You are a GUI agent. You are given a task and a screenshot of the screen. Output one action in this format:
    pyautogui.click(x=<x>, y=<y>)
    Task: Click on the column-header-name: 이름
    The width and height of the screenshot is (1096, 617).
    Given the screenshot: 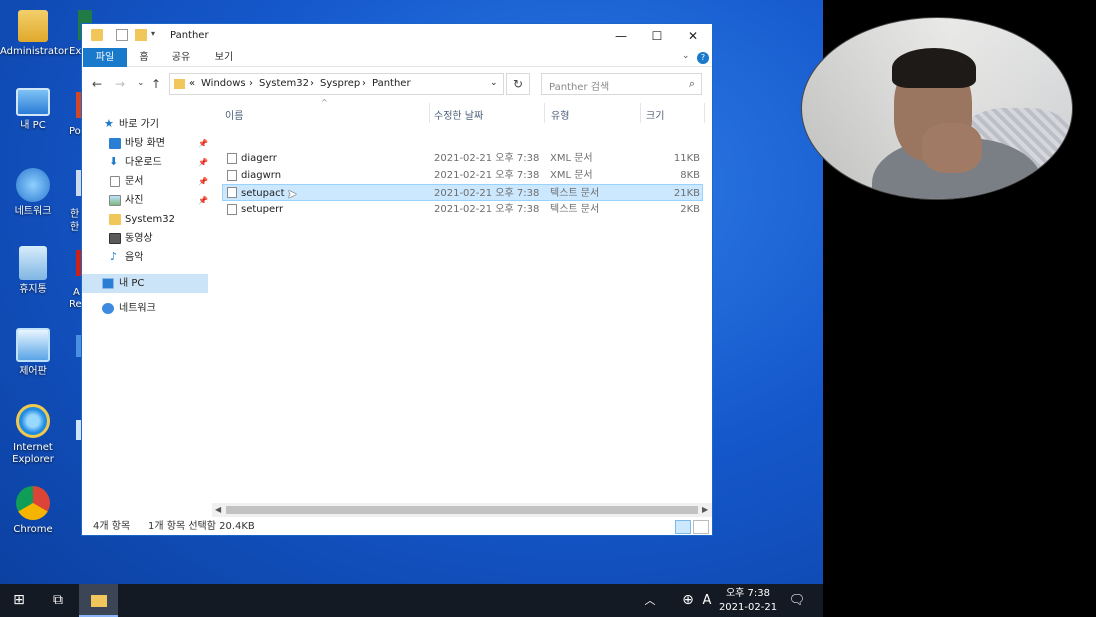 What is the action you would take?
    pyautogui.click(x=234, y=114)
    